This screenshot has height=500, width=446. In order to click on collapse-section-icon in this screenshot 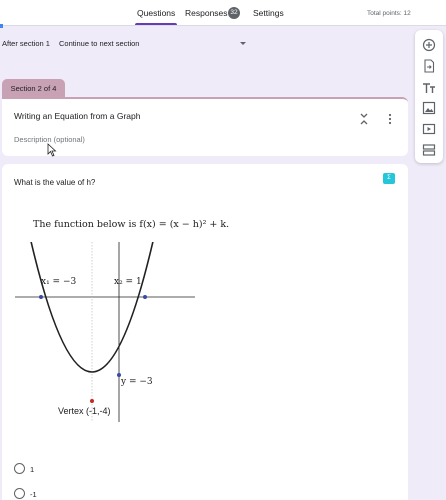, I will do `click(364, 119)`.